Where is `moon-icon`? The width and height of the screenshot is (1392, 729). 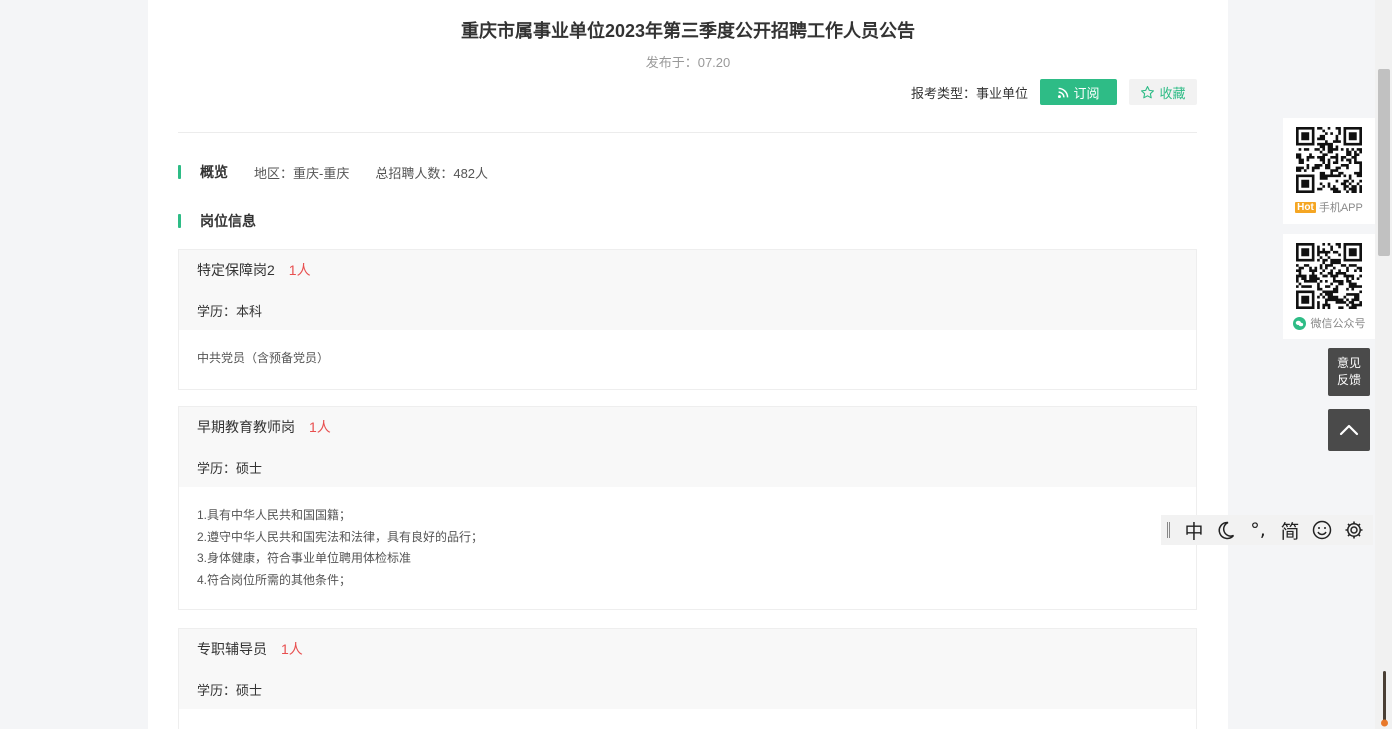
moon-icon is located at coordinates (1226, 530).